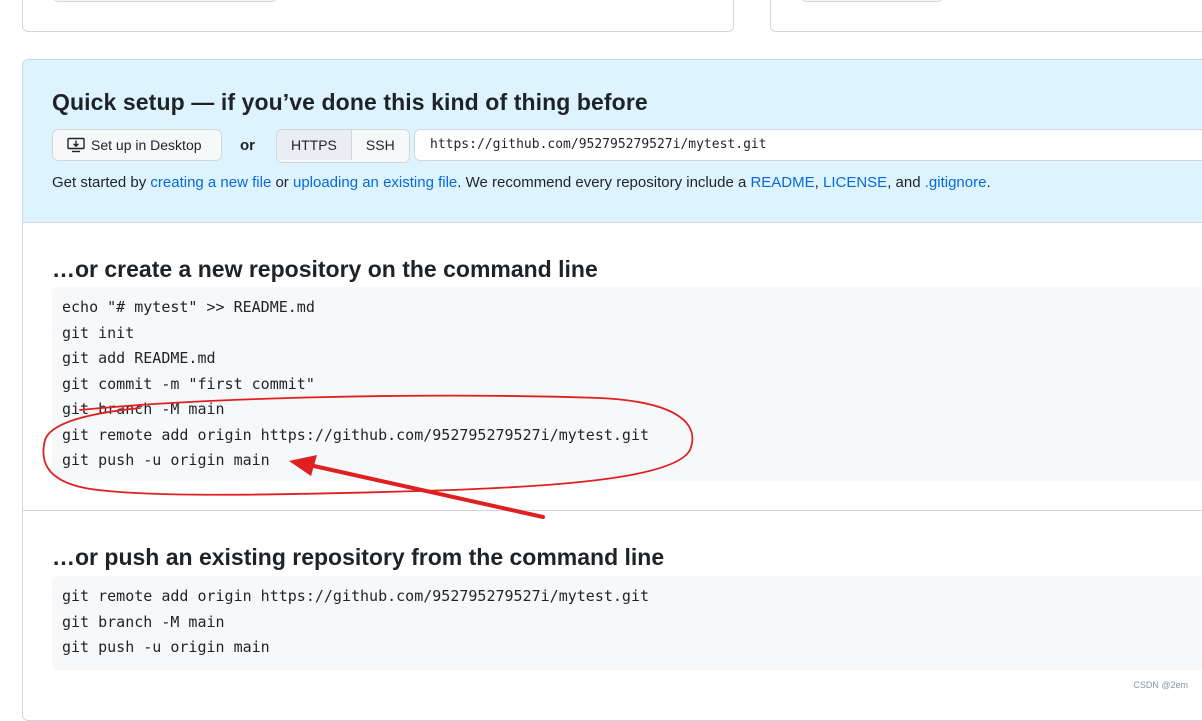  What do you see at coordinates (612, 510) in the screenshot?
I see `section-divider` at bounding box center [612, 510].